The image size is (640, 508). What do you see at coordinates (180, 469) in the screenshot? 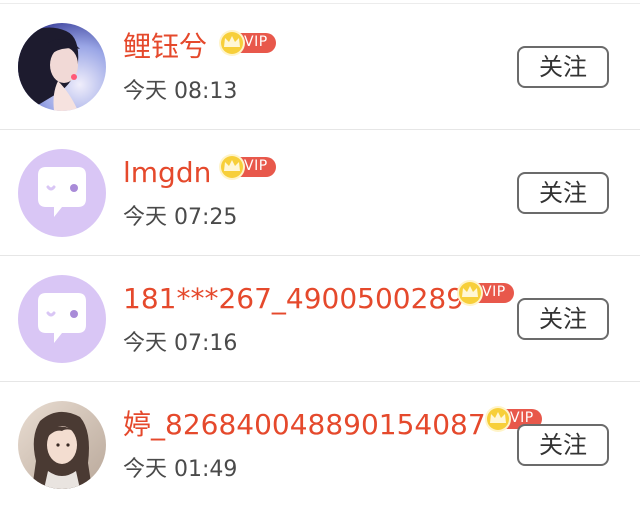
I see `follow-time: 今天 01:49` at bounding box center [180, 469].